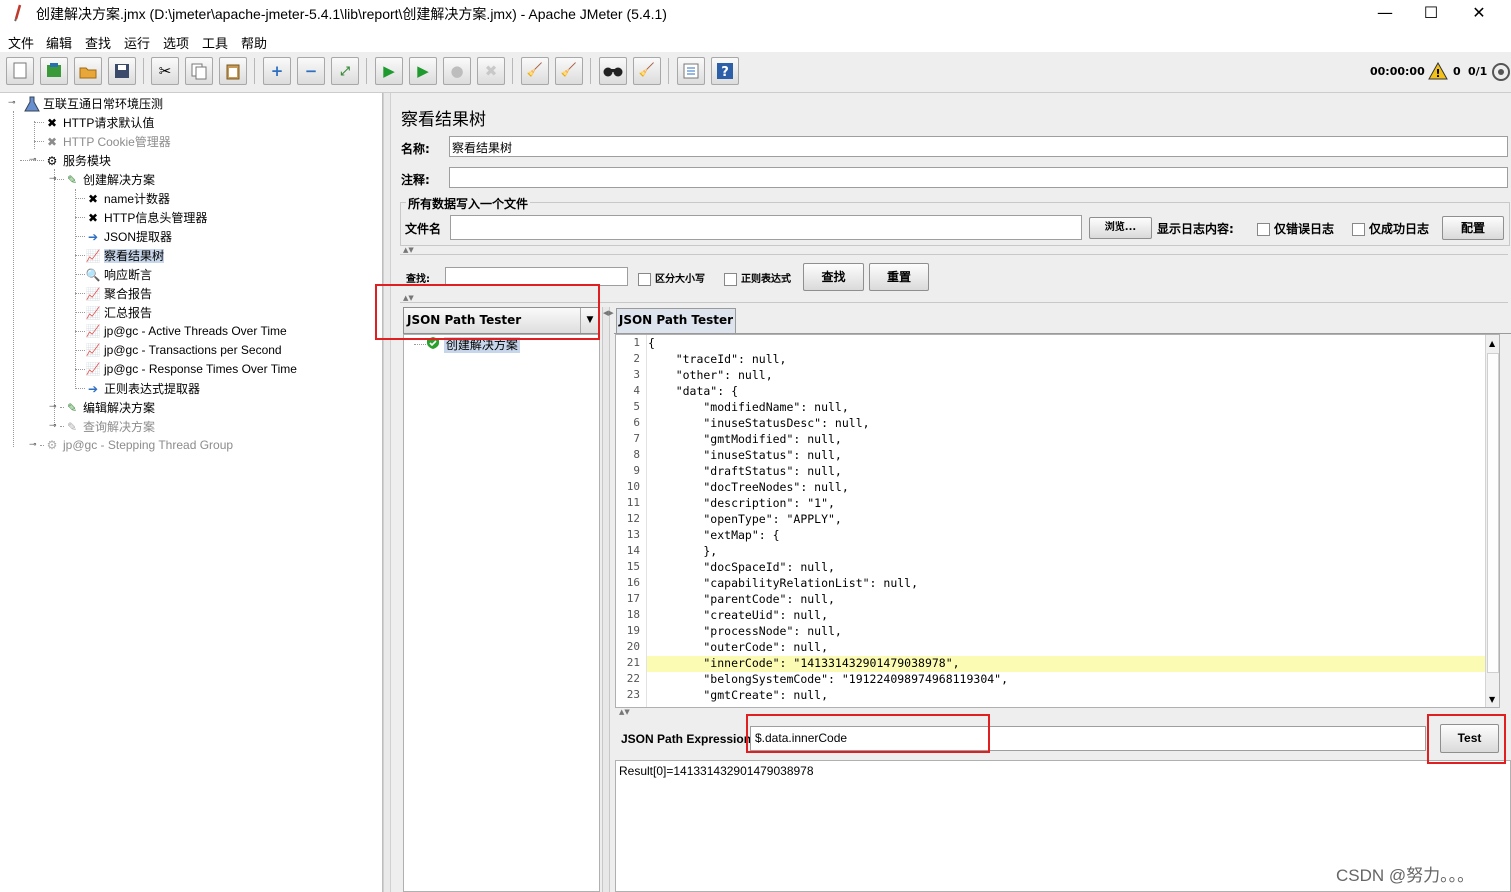 This screenshot has height=892, width=1511. I want to click on code-line: "openType": "APPLY",, so click(745, 519).